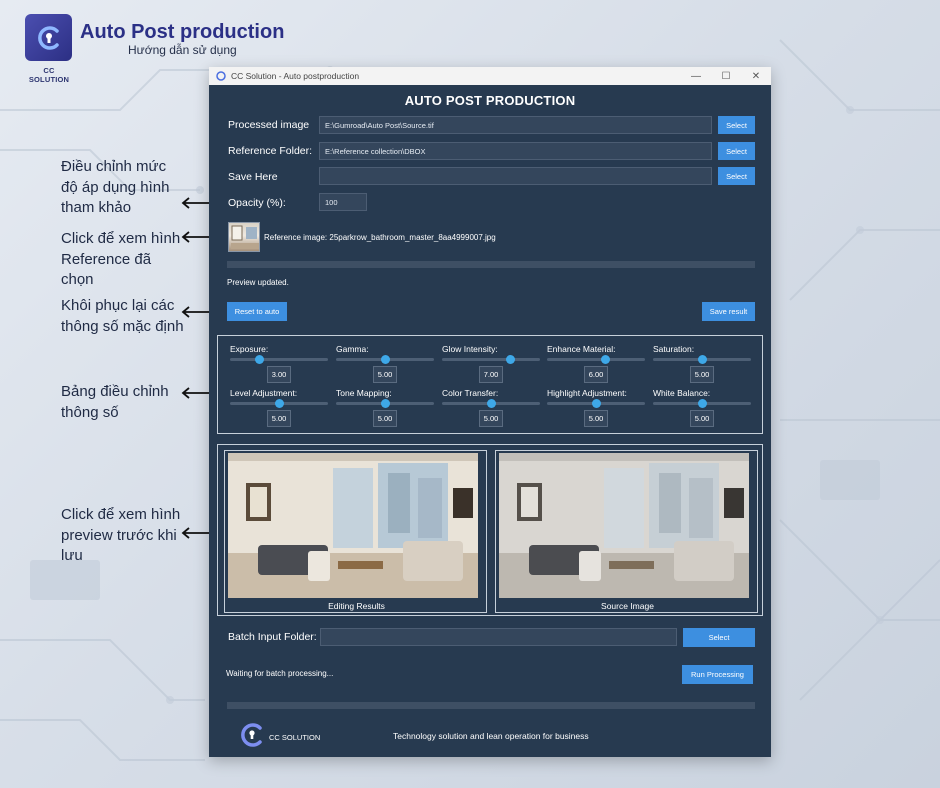 This screenshot has width=940, height=788. Describe the element at coordinates (581, 349) in the screenshot. I see `slider-label: Enhance Material:` at that location.